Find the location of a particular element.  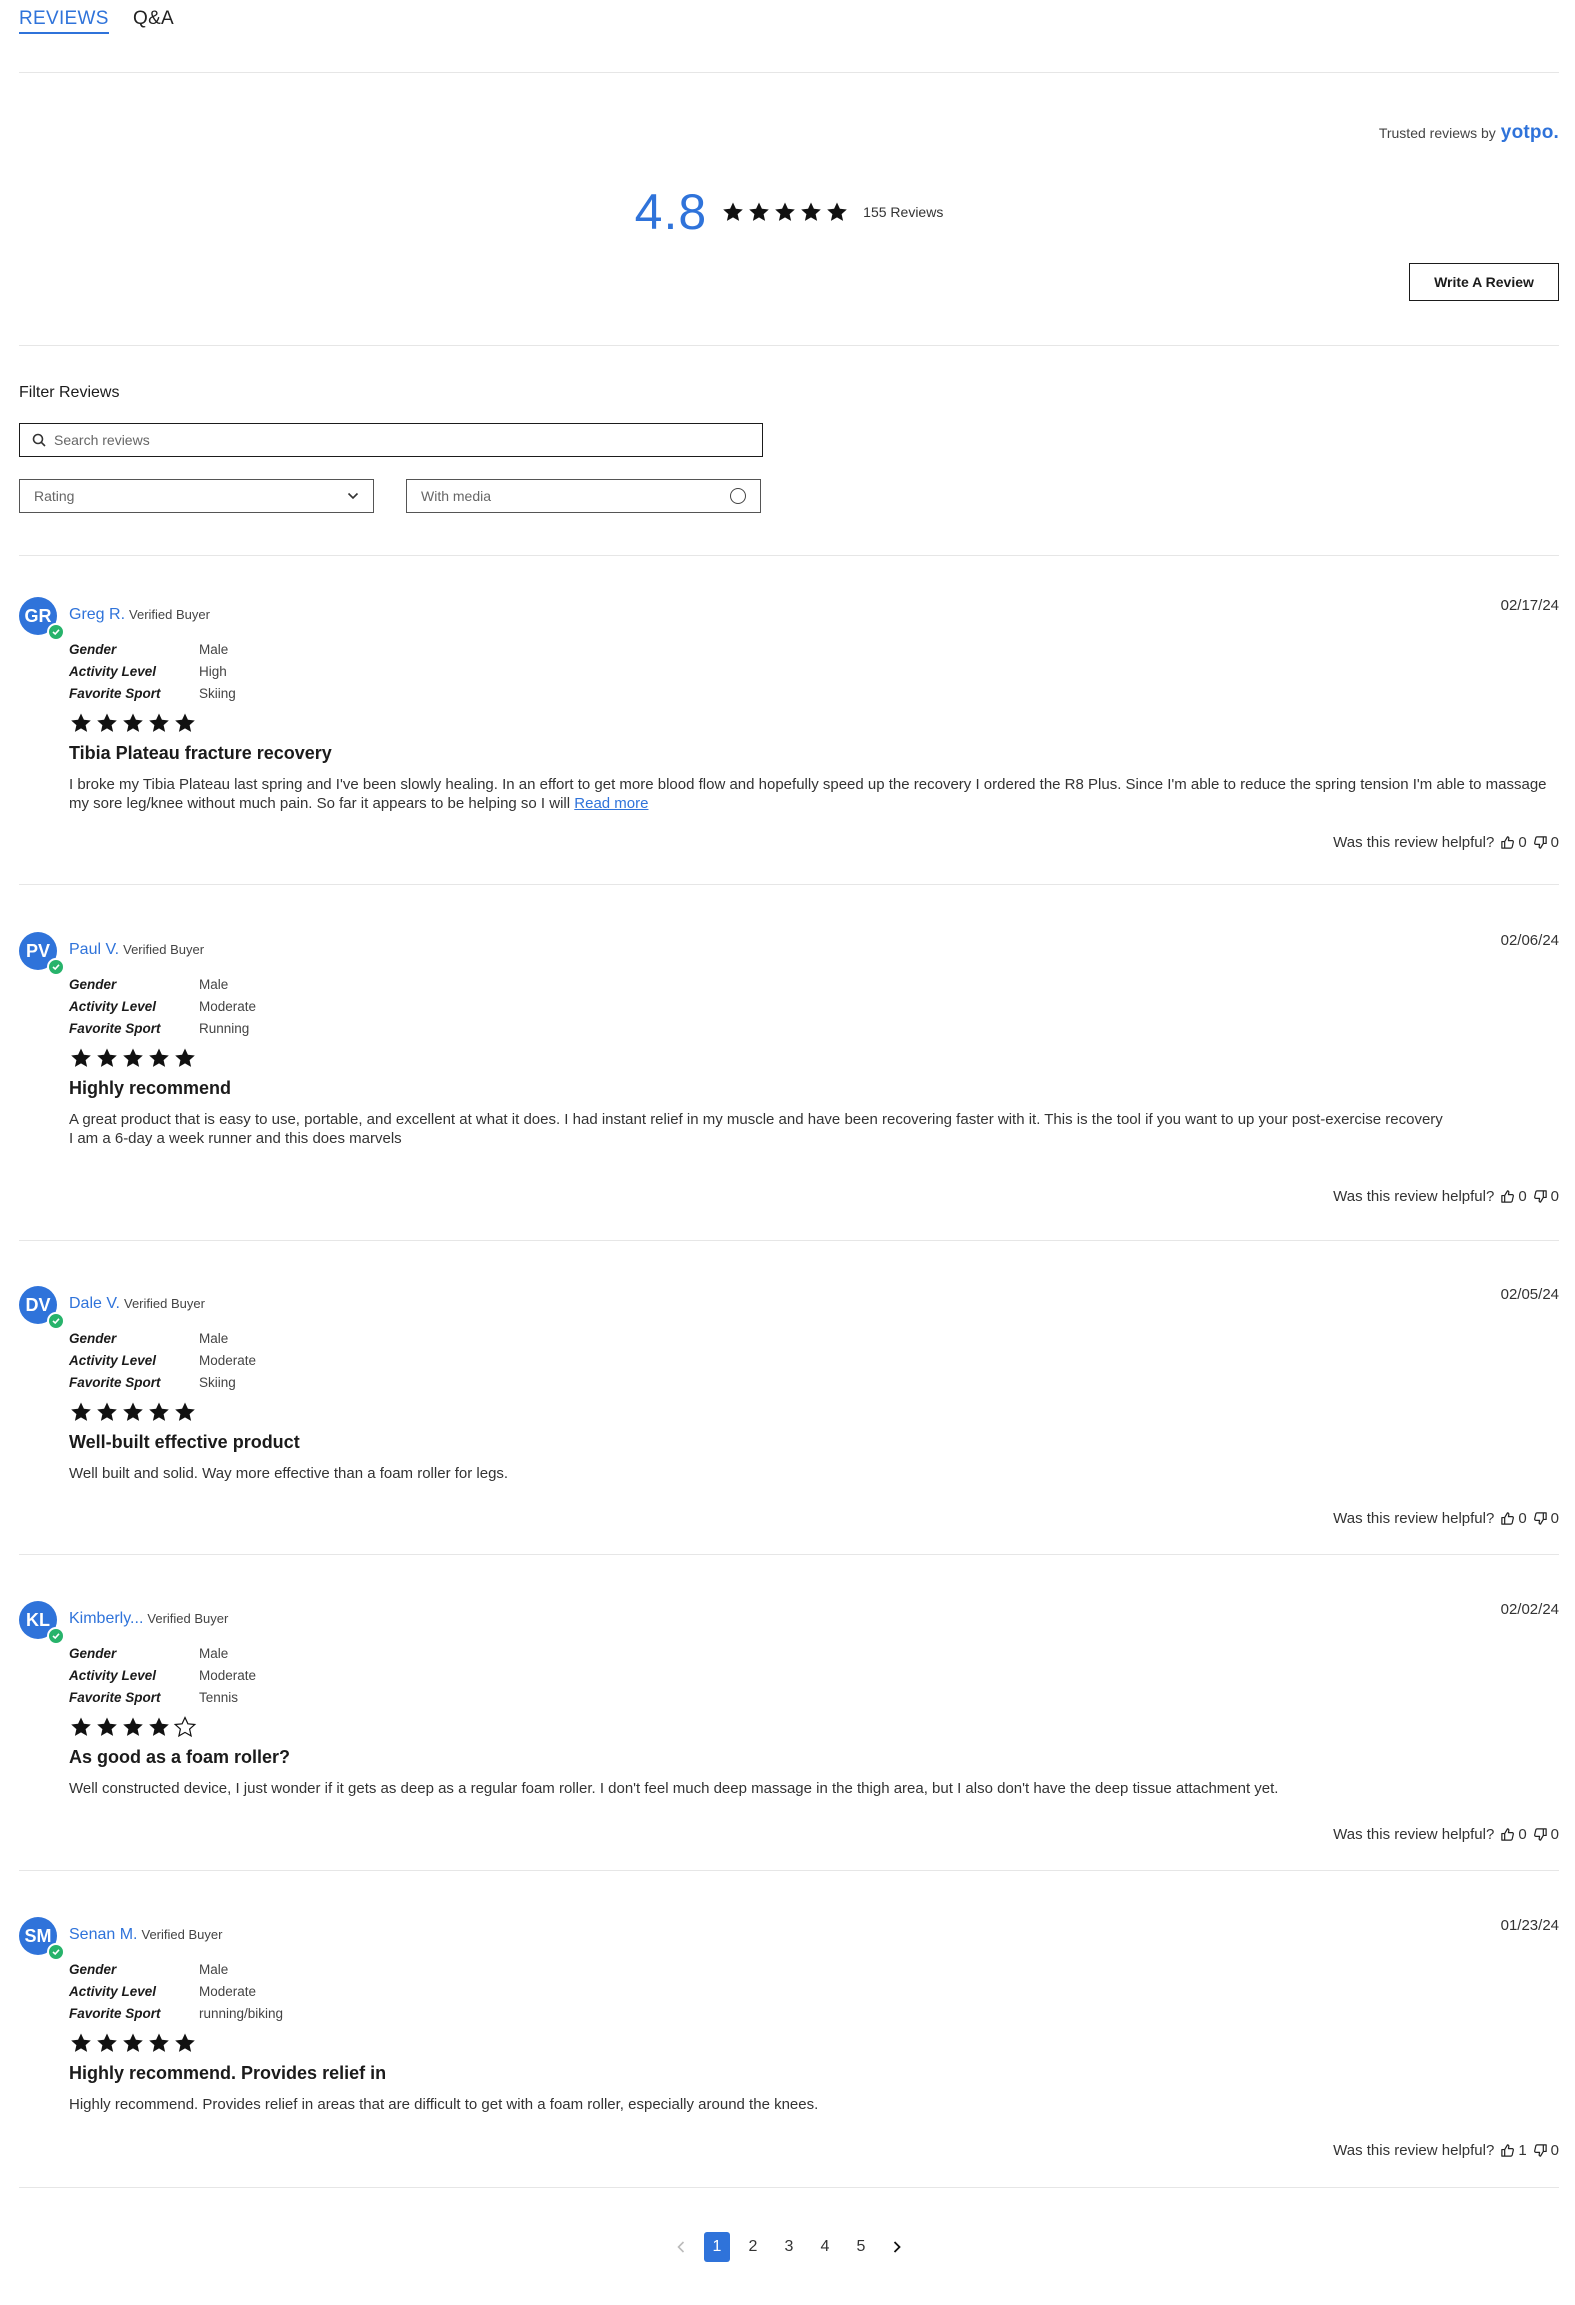

page-4-button: 4 is located at coordinates (825, 2247).